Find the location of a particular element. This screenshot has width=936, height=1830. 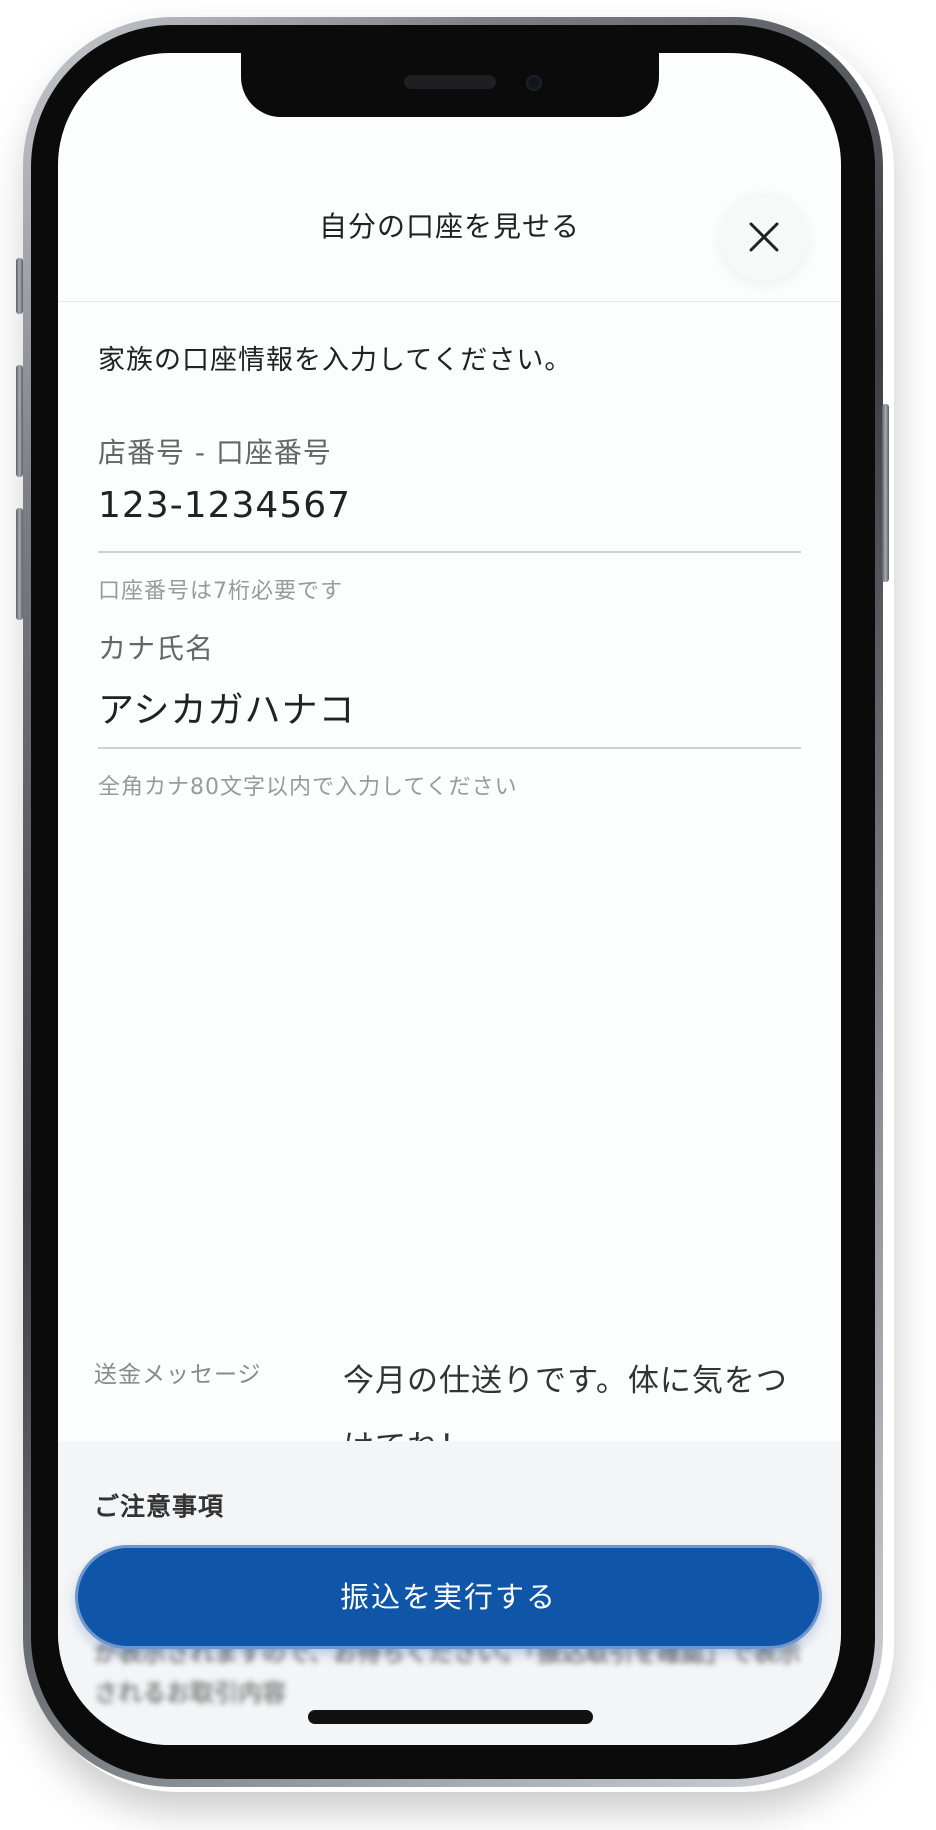

side-button-silent is located at coordinates (19, 286).